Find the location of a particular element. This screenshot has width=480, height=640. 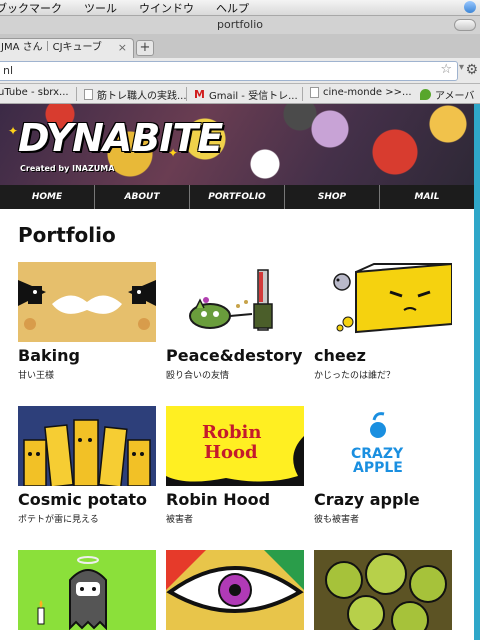

site-logo: DYNABITE is located at coordinates (120, 138).